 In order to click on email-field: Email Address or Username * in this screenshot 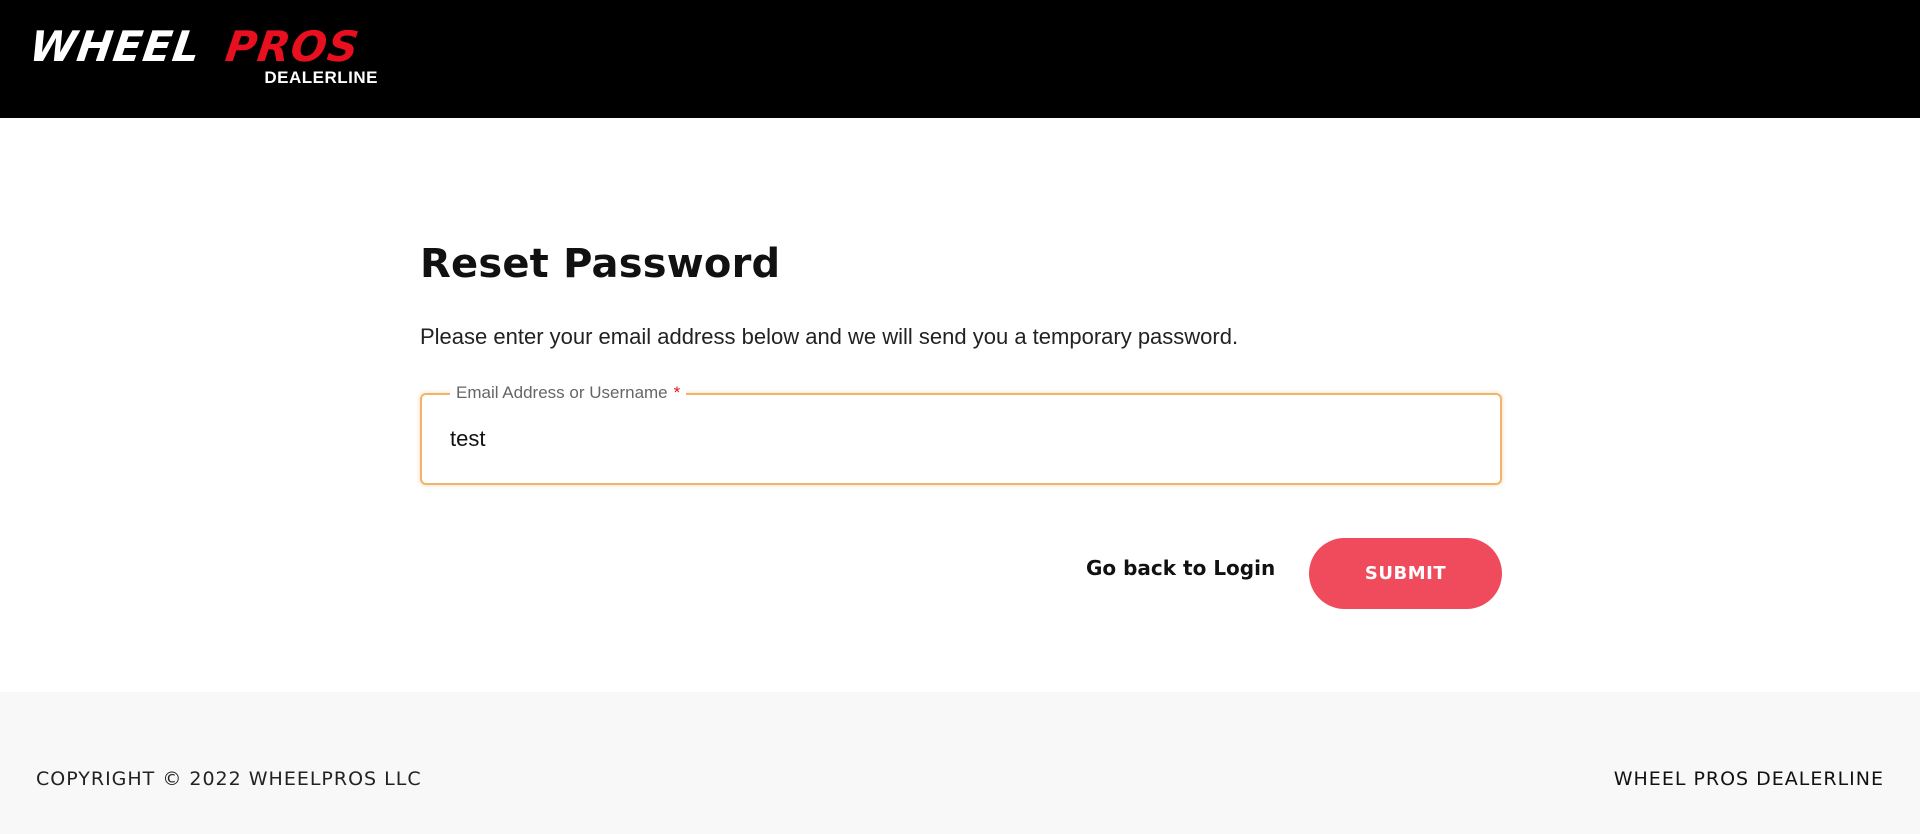, I will do `click(961, 434)`.